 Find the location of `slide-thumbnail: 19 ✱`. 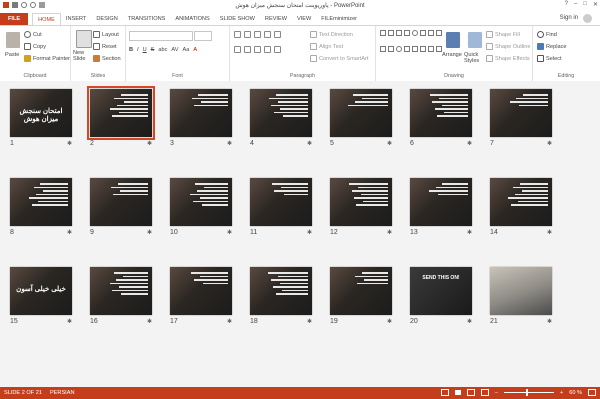

slide-thumbnail: 19 ✱ is located at coordinates (362, 298).